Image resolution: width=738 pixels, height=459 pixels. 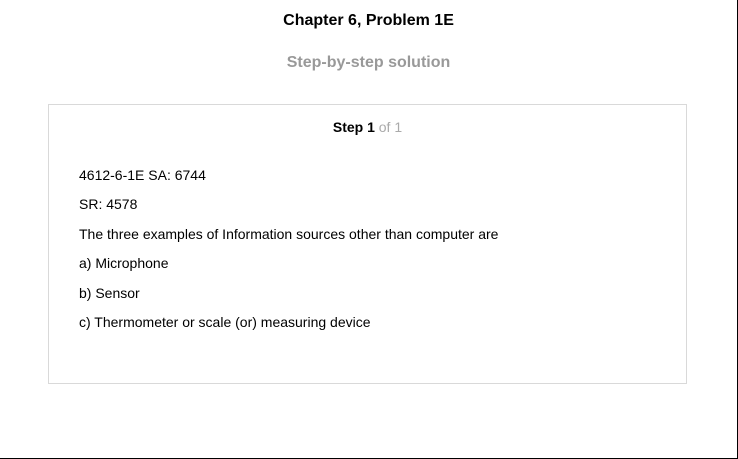 I want to click on step-line-sr: SR: 4578, so click(x=108, y=204).